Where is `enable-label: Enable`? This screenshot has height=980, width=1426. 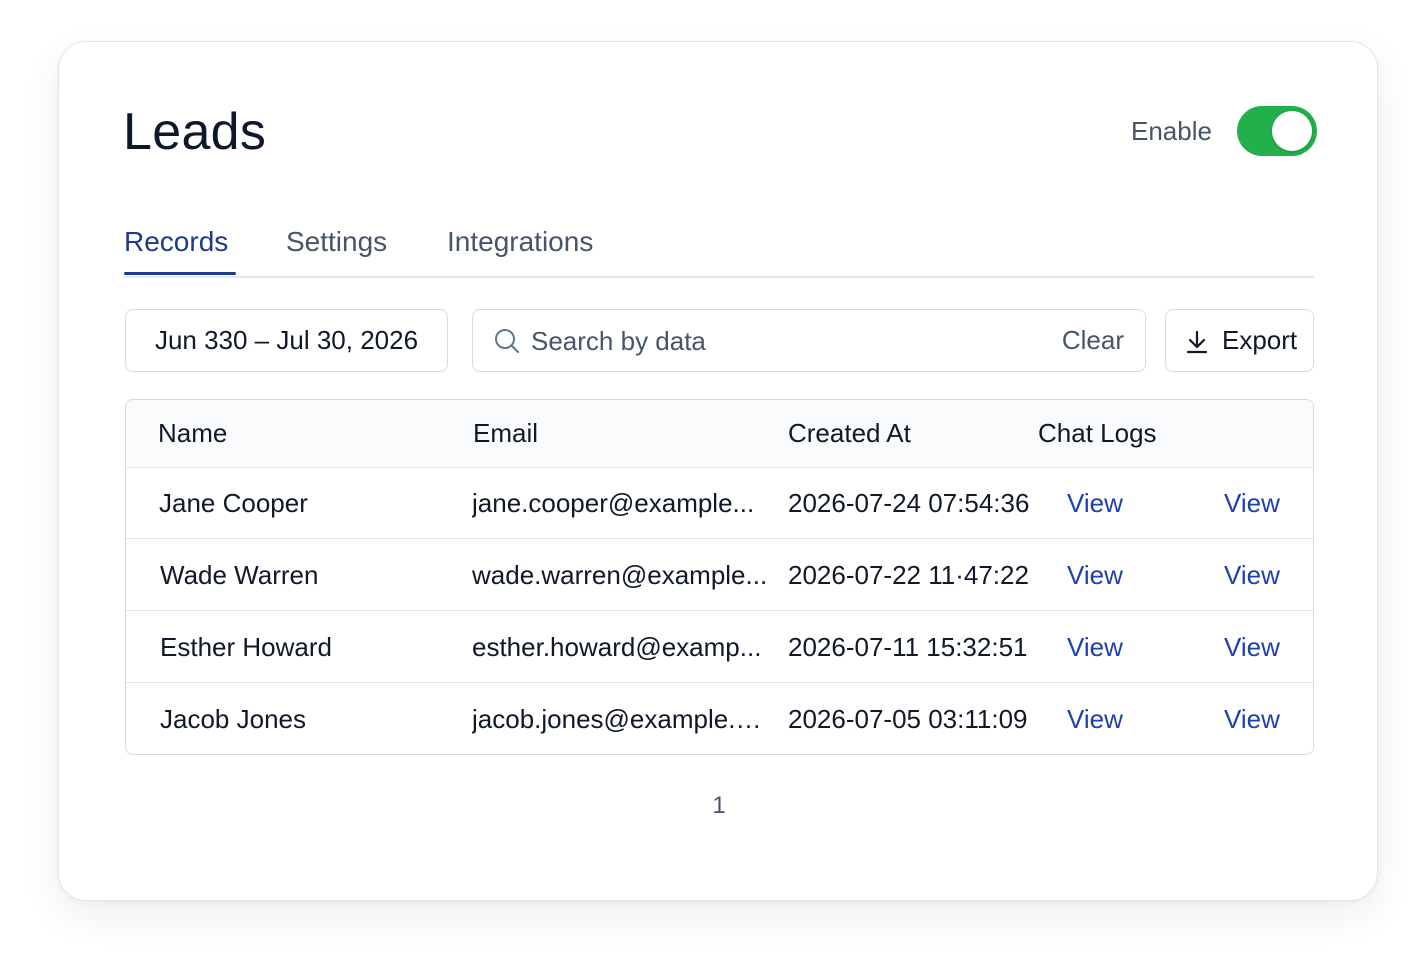 enable-label: Enable is located at coordinates (1171, 131).